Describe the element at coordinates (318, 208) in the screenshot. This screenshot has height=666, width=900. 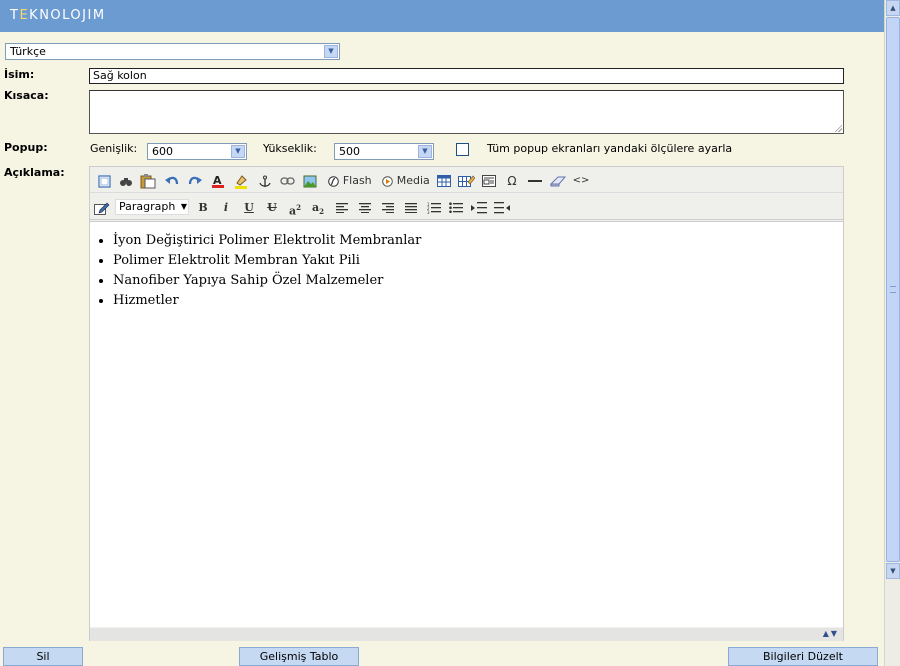
I see `subscript-button: a2` at that location.